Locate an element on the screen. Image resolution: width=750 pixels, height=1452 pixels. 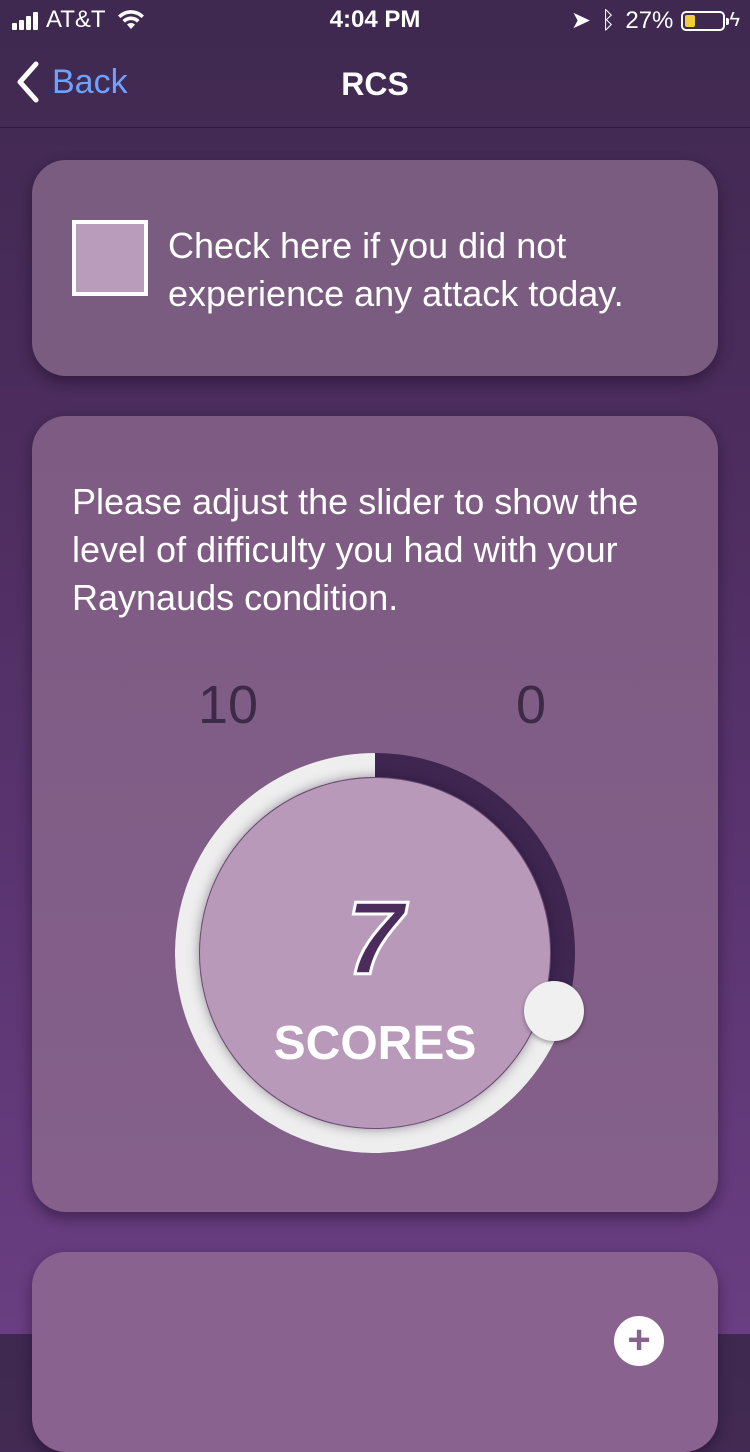
battery-level is located at coordinates (690, 20).